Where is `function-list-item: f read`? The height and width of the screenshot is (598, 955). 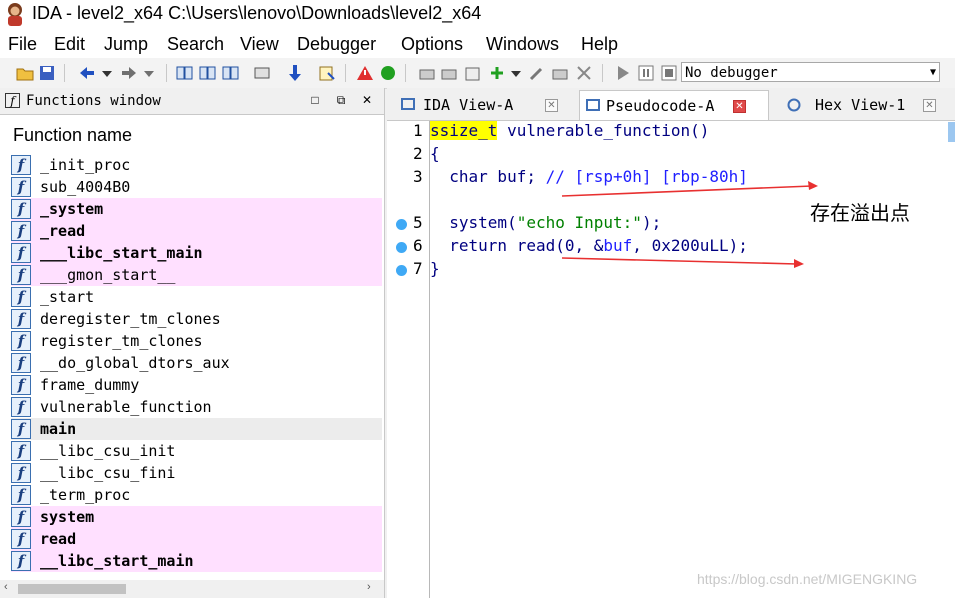
function-list-item: f read is located at coordinates (196, 539).